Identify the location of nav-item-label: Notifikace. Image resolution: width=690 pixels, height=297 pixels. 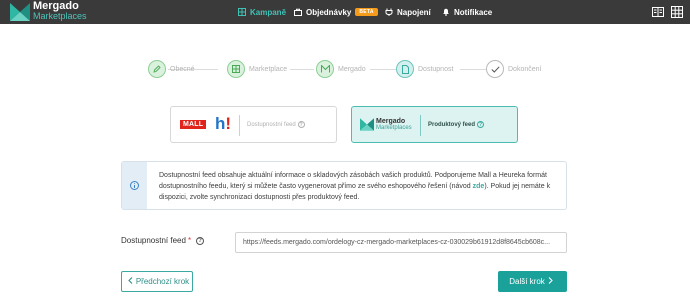
(473, 12).